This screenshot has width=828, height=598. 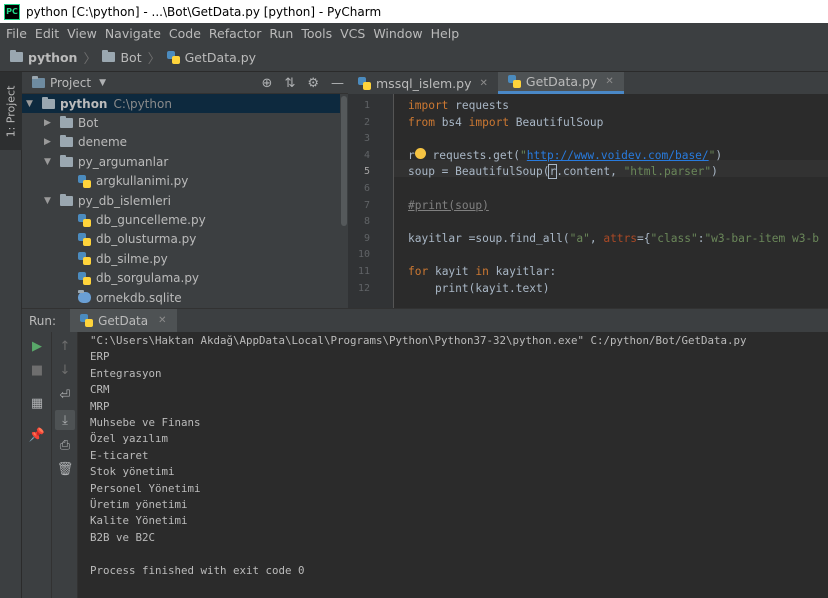 I want to click on tree-item-label: db_guncelleme.py, so click(x=151, y=220).